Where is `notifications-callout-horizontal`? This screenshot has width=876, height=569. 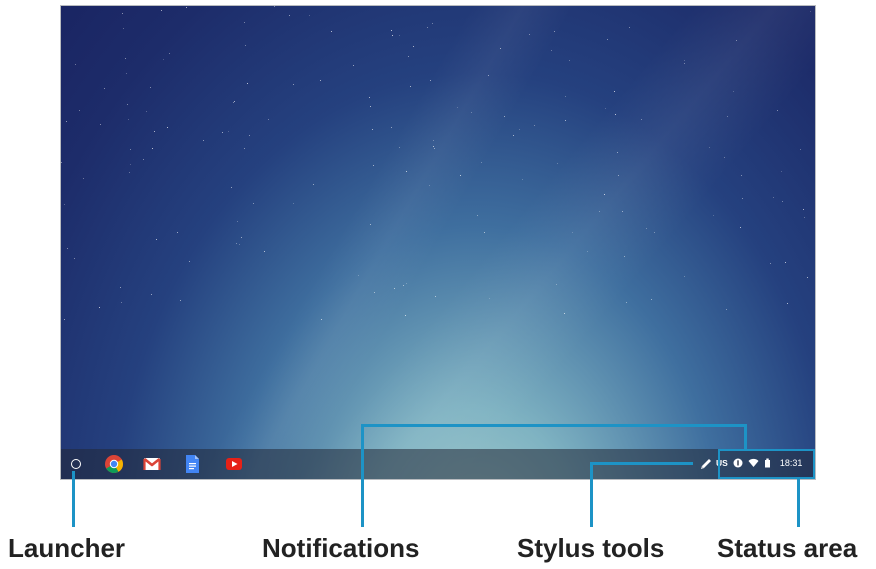 notifications-callout-horizontal is located at coordinates (553, 425).